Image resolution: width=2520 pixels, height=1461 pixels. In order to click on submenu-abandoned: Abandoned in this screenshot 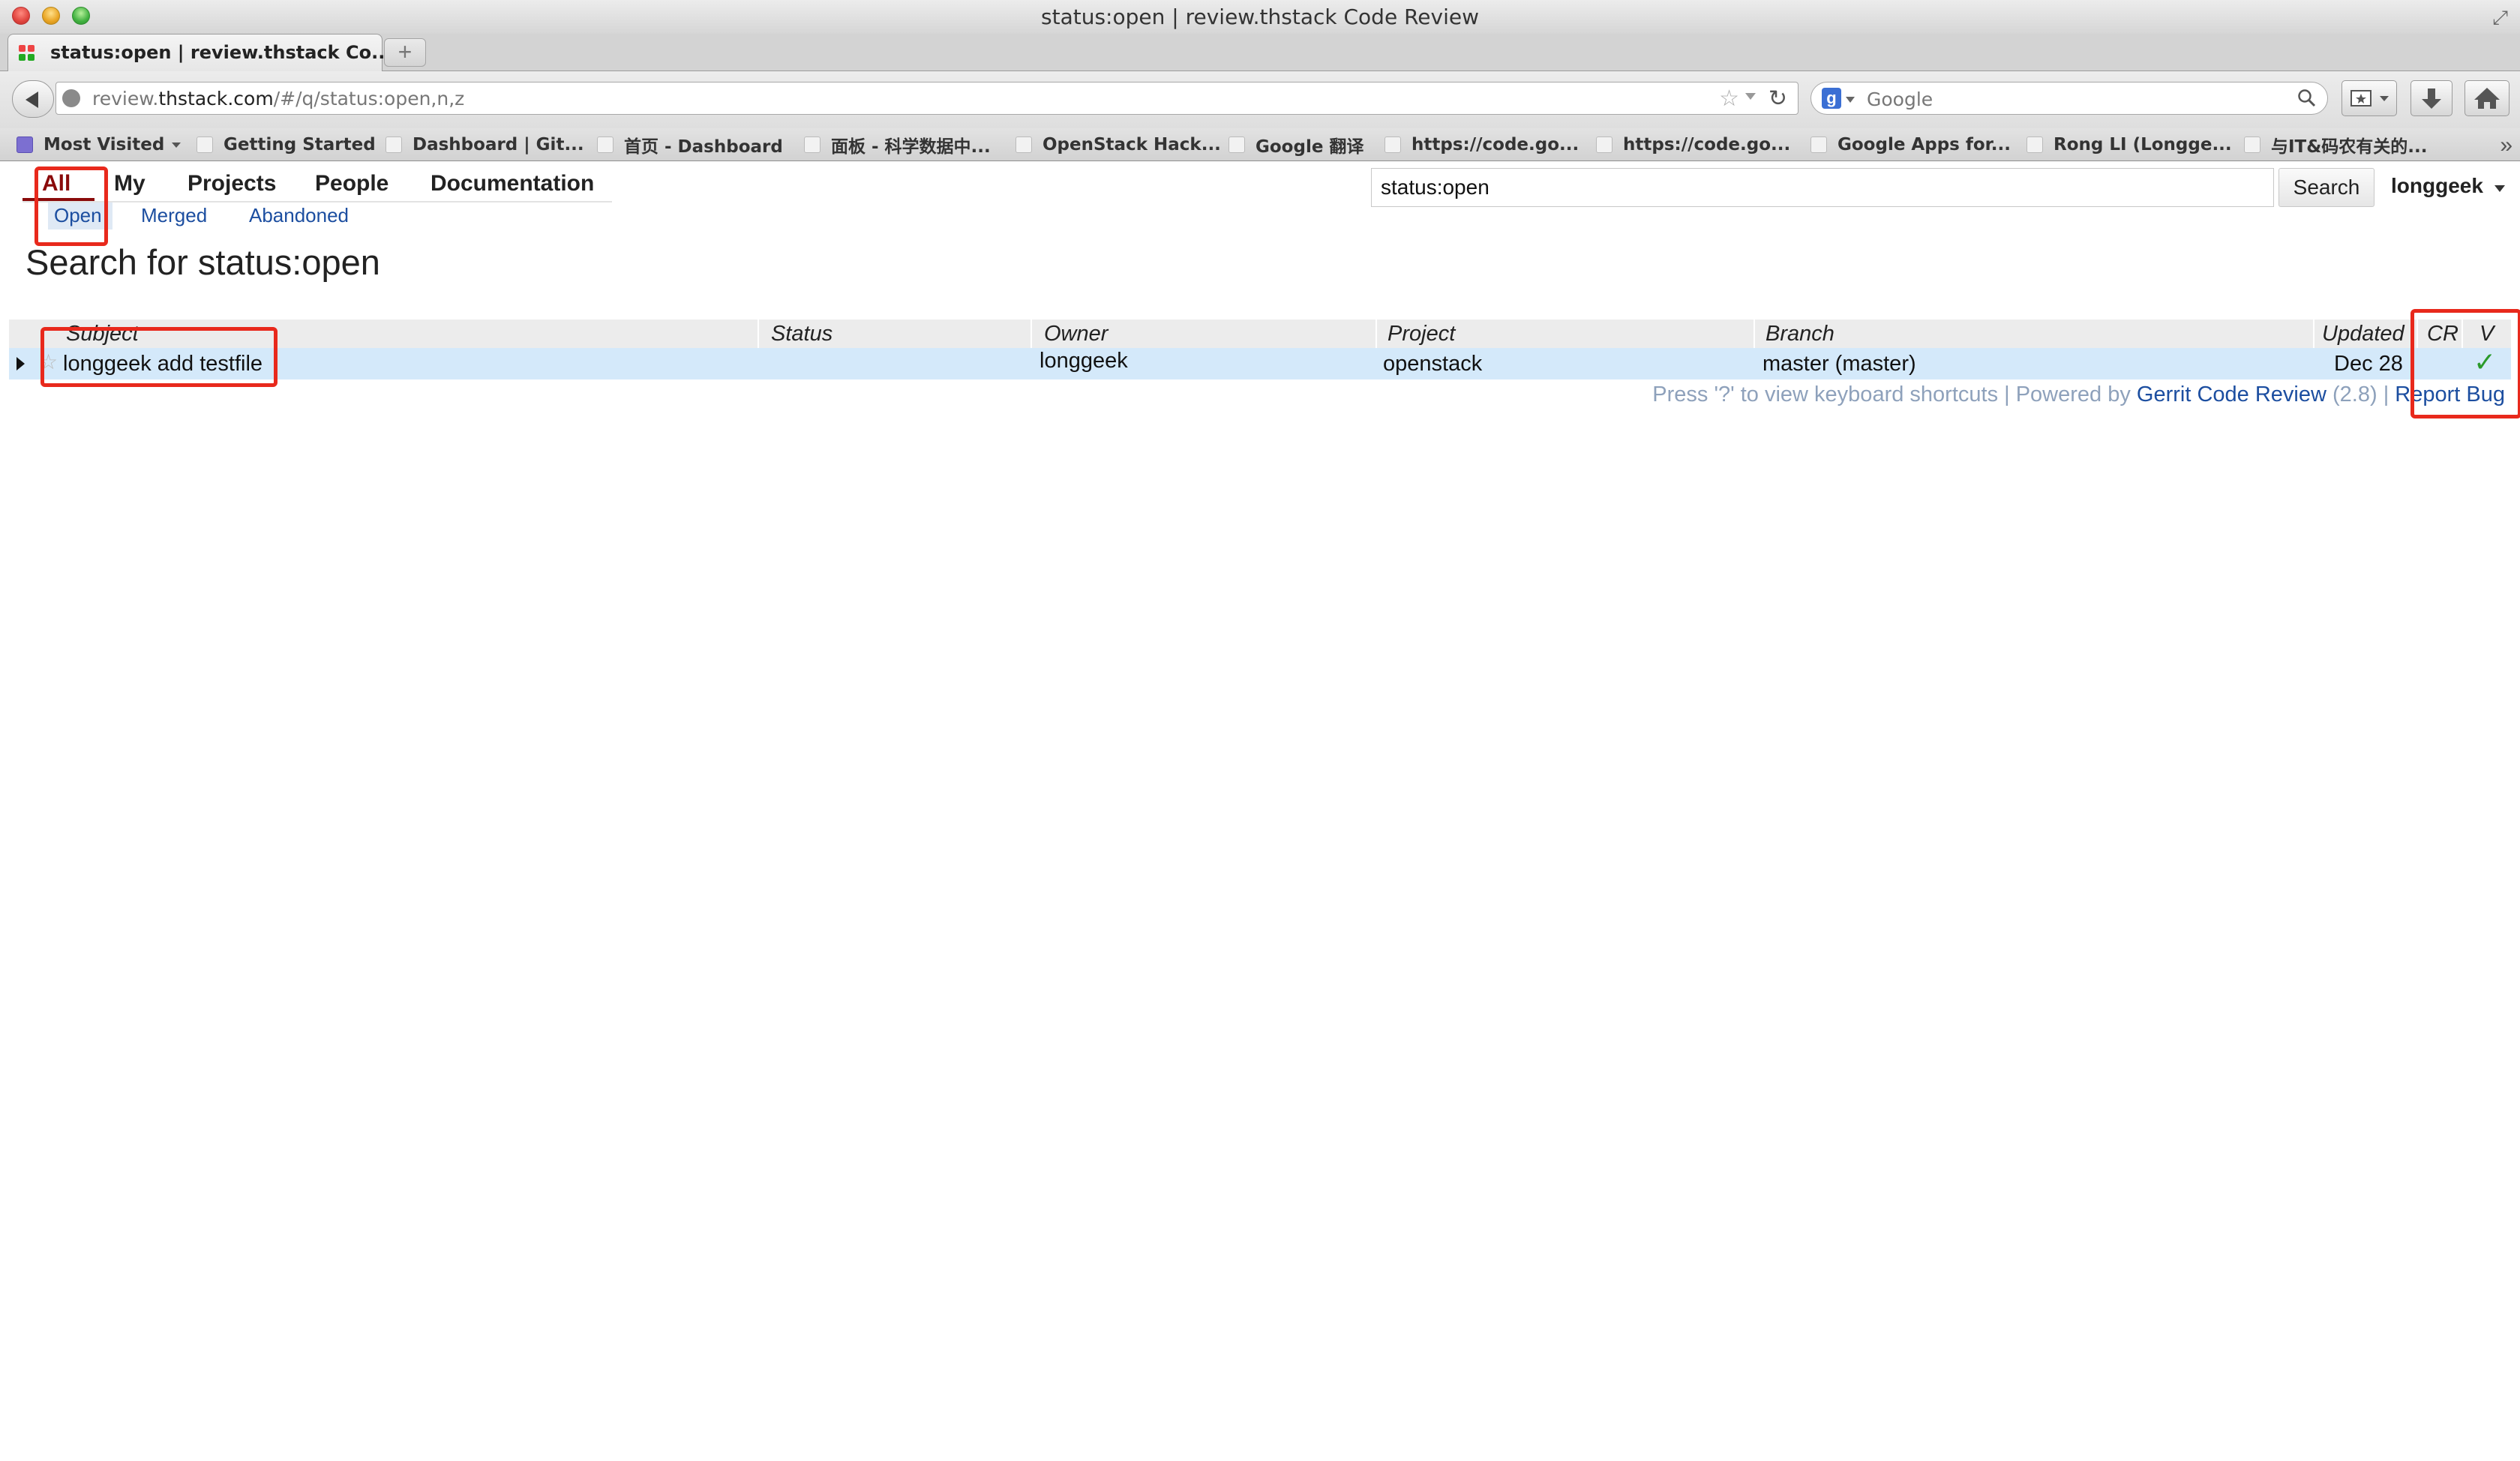, I will do `click(299, 215)`.